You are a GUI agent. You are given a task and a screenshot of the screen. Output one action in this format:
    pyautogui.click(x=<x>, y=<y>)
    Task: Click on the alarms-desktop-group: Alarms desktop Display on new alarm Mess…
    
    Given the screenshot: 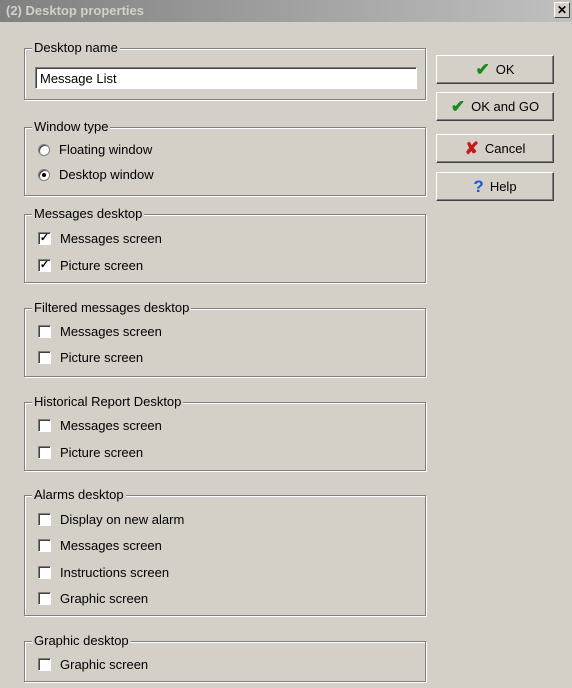 What is the action you would take?
    pyautogui.click(x=225, y=551)
    